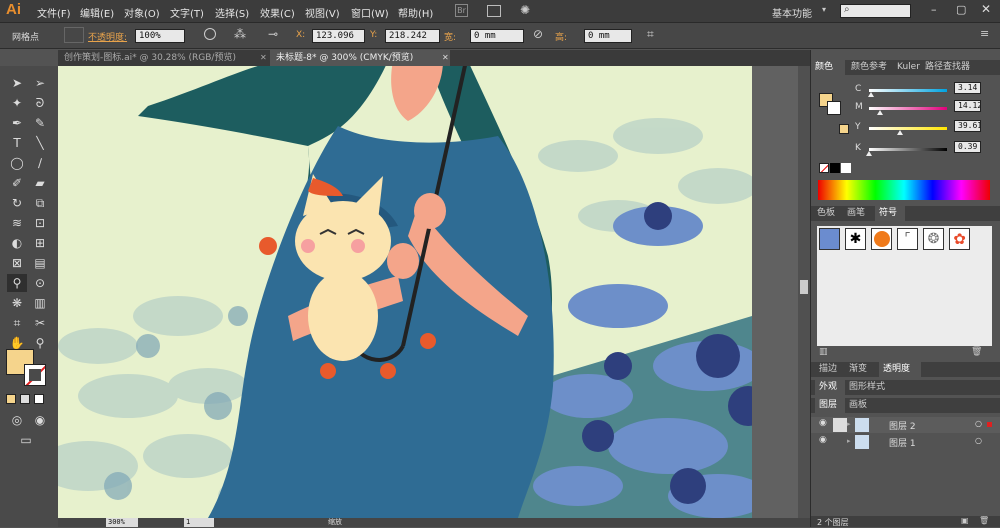  What do you see at coordinates (902, 425) in the screenshot?
I see `layer-name: 图层 2` at bounding box center [902, 425].